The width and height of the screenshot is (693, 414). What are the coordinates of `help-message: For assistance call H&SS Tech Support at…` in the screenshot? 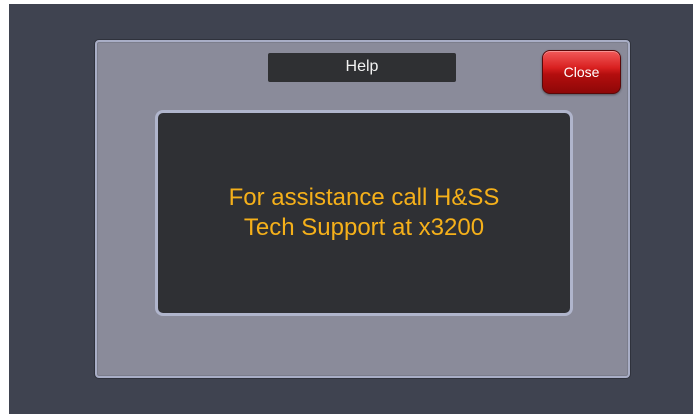 It's located at (364, 213).